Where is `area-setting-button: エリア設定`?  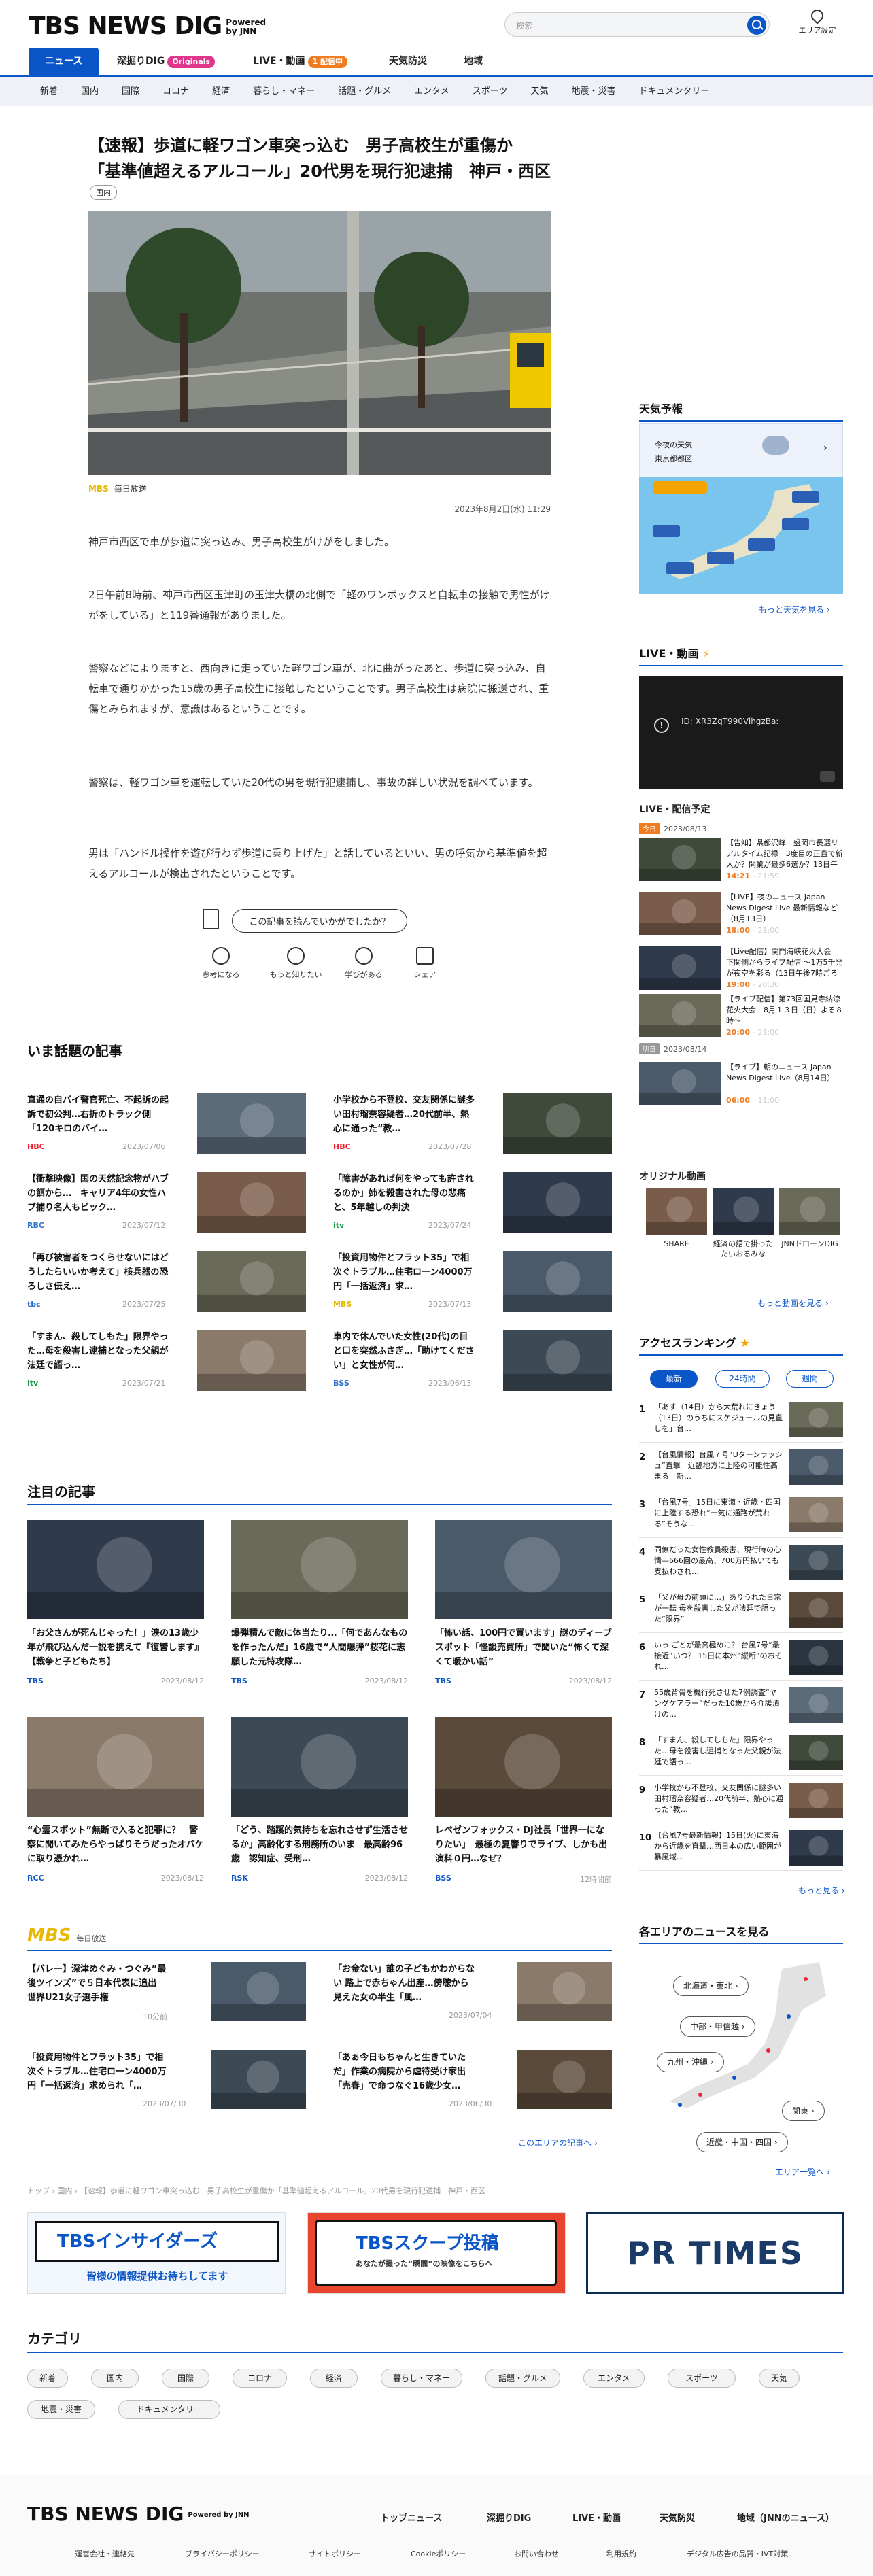
area-setting-button: エリア設定 is located at coordinates (818, 21).